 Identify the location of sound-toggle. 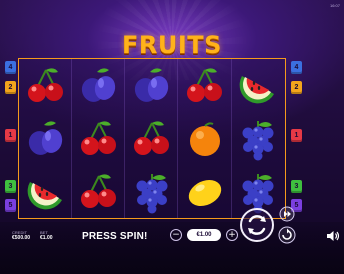
(333, 235).